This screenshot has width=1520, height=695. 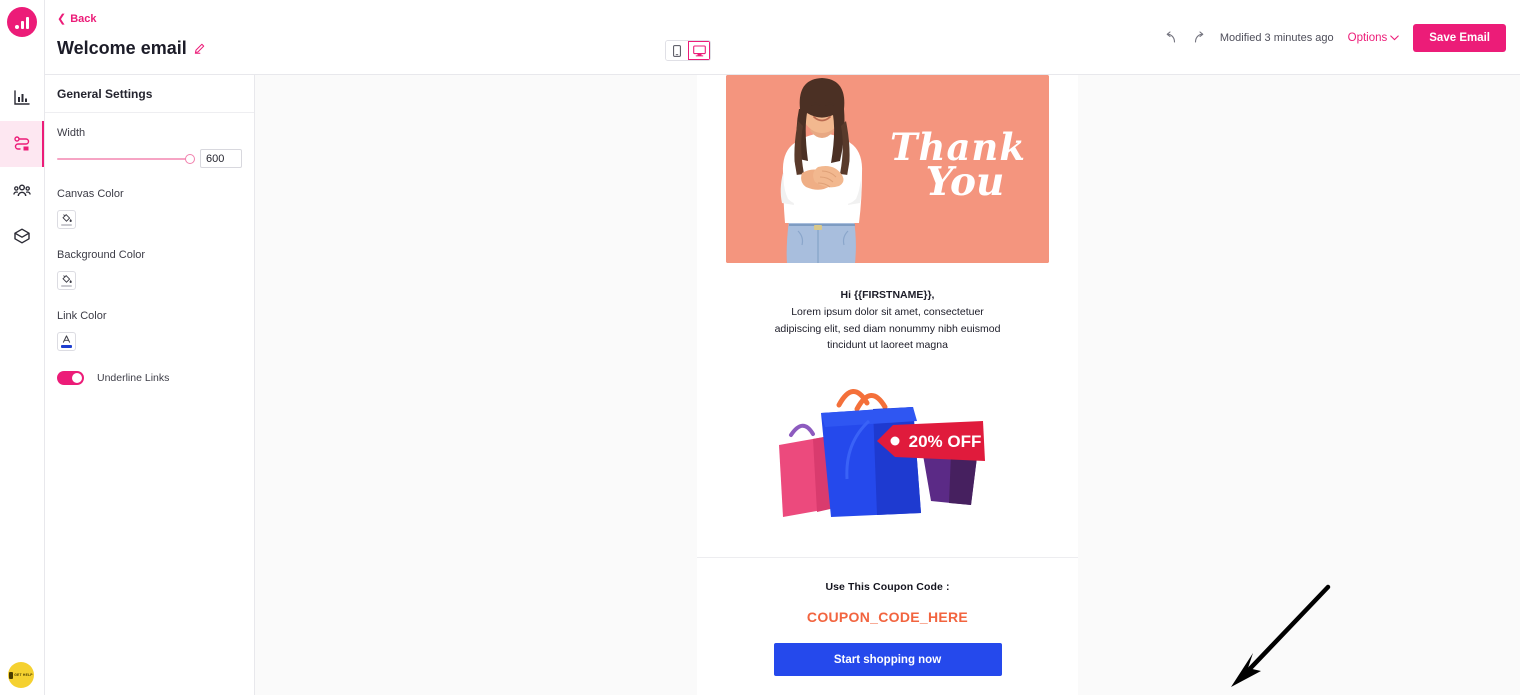 I want to click on width-control-row, so click(x=149, y=158).